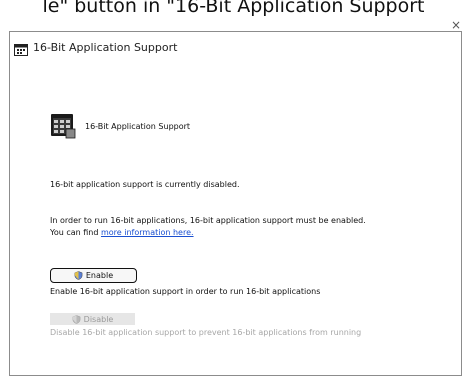 The image size is (467, 381). What do you see at coordinates (75, 232) in the screenshot?
I see `info-line-2-prefix: You can find` at bounding box center [75, 232].